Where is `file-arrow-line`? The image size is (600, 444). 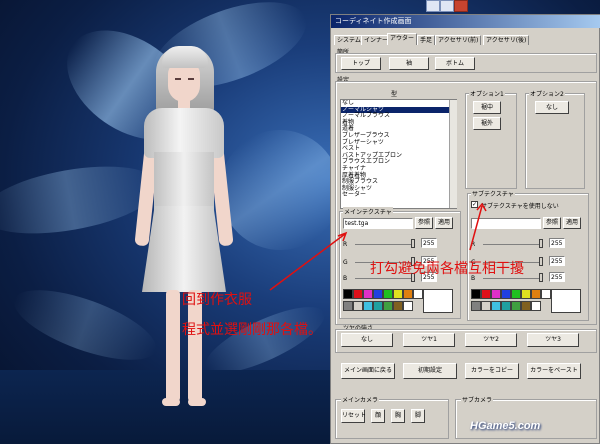
file-arrow-line is located at coordinates (307, 262).